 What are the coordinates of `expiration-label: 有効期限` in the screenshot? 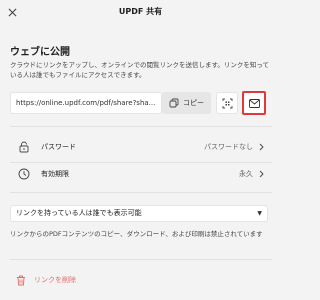 It's located at (55, 174).